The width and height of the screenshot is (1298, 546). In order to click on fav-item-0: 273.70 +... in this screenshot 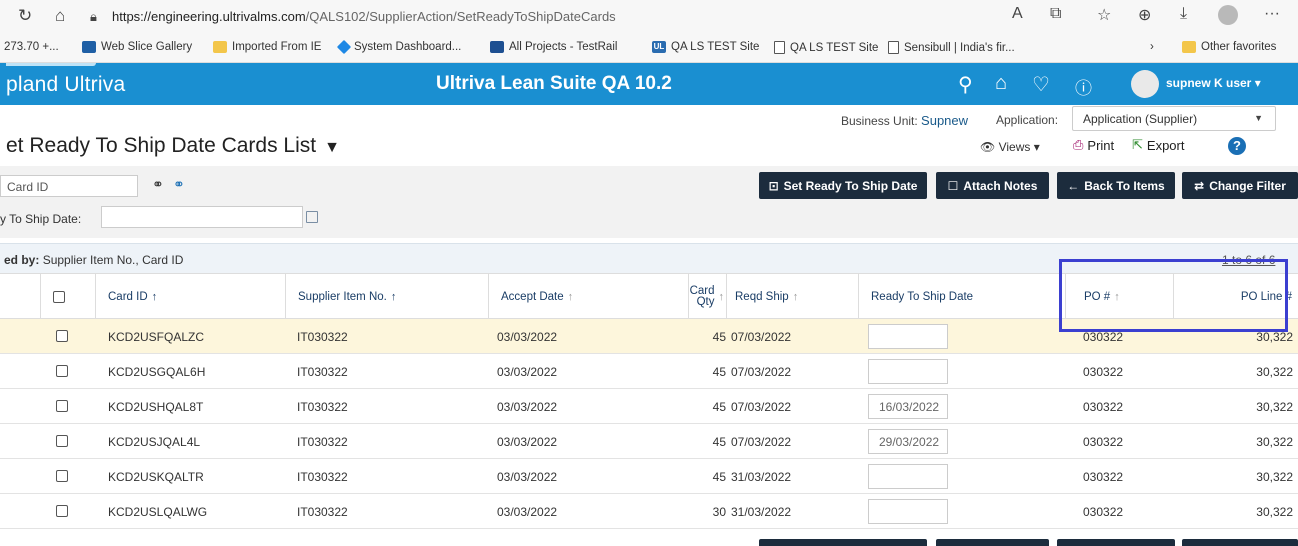, I will do `click(31, 47)`.